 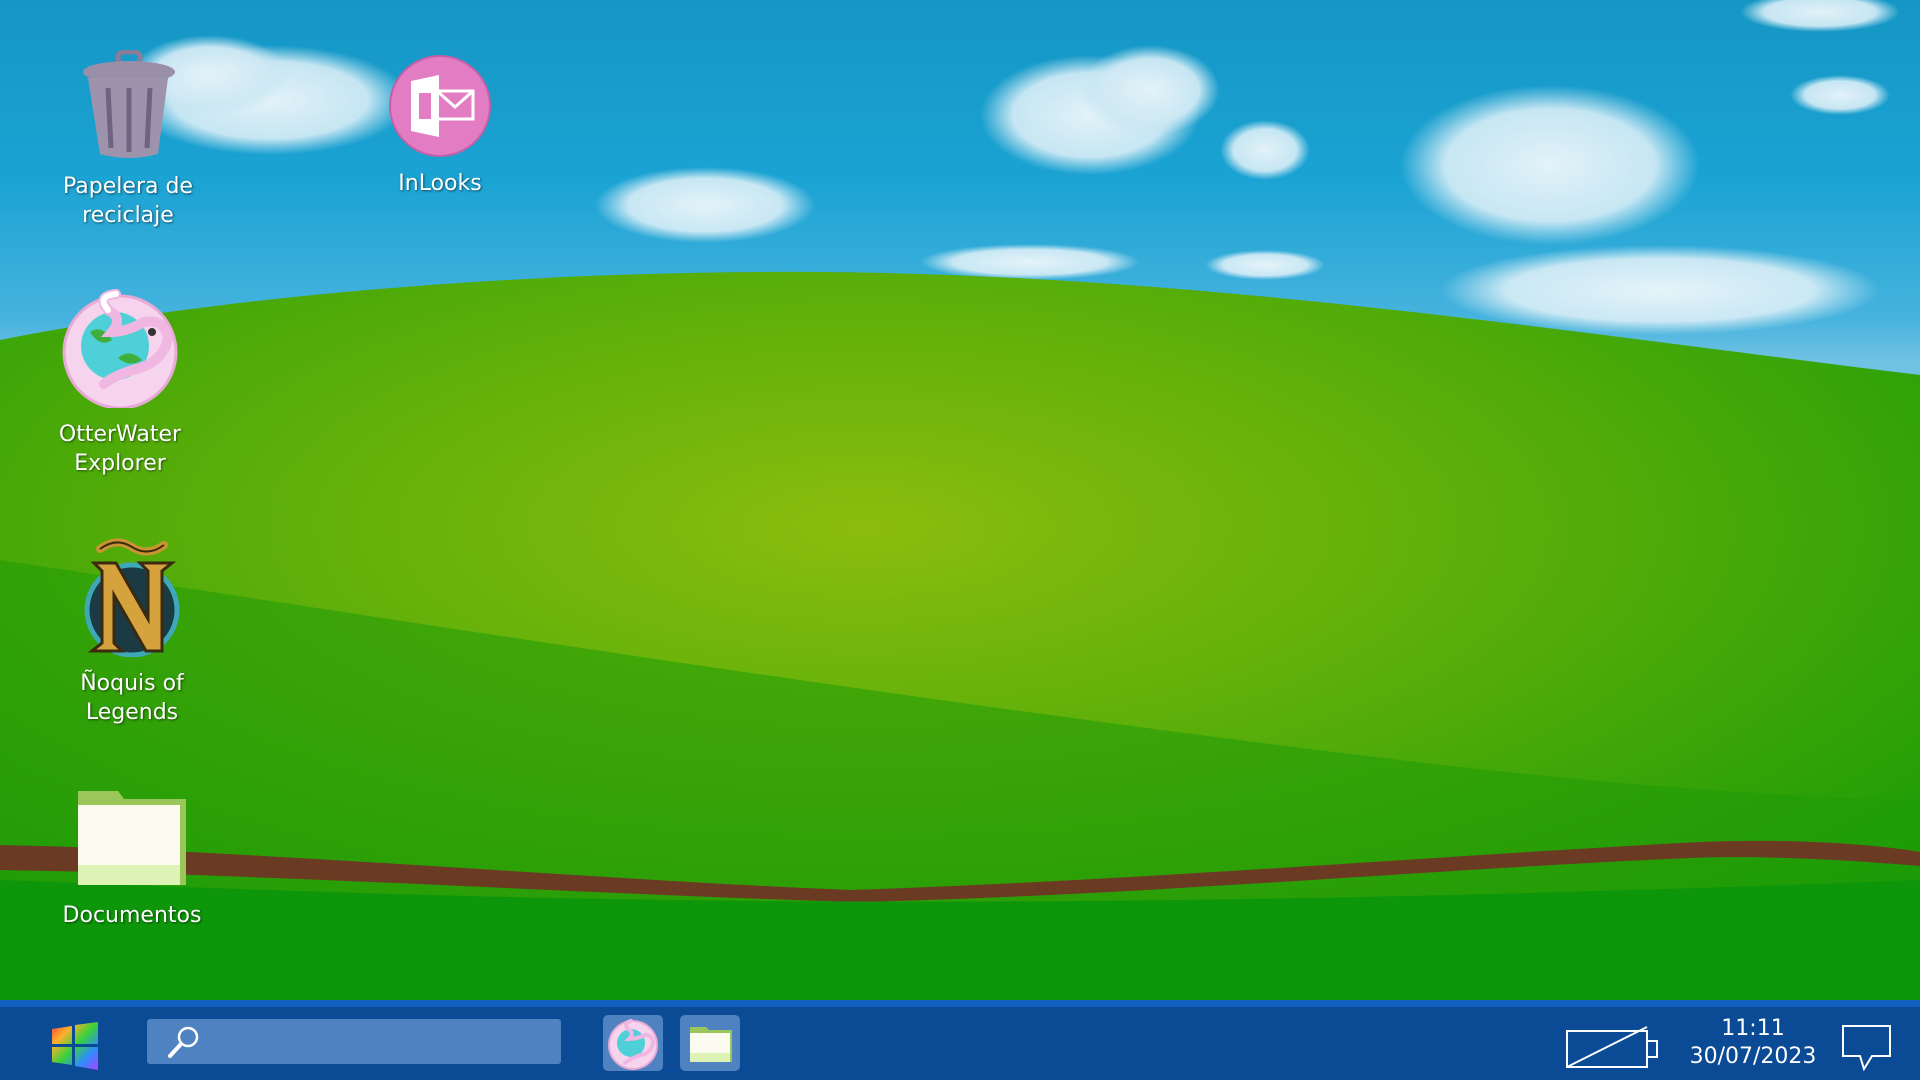 I want to click on system-clock: 11:11 30/07/2023, so click(x=1753, y=1043).